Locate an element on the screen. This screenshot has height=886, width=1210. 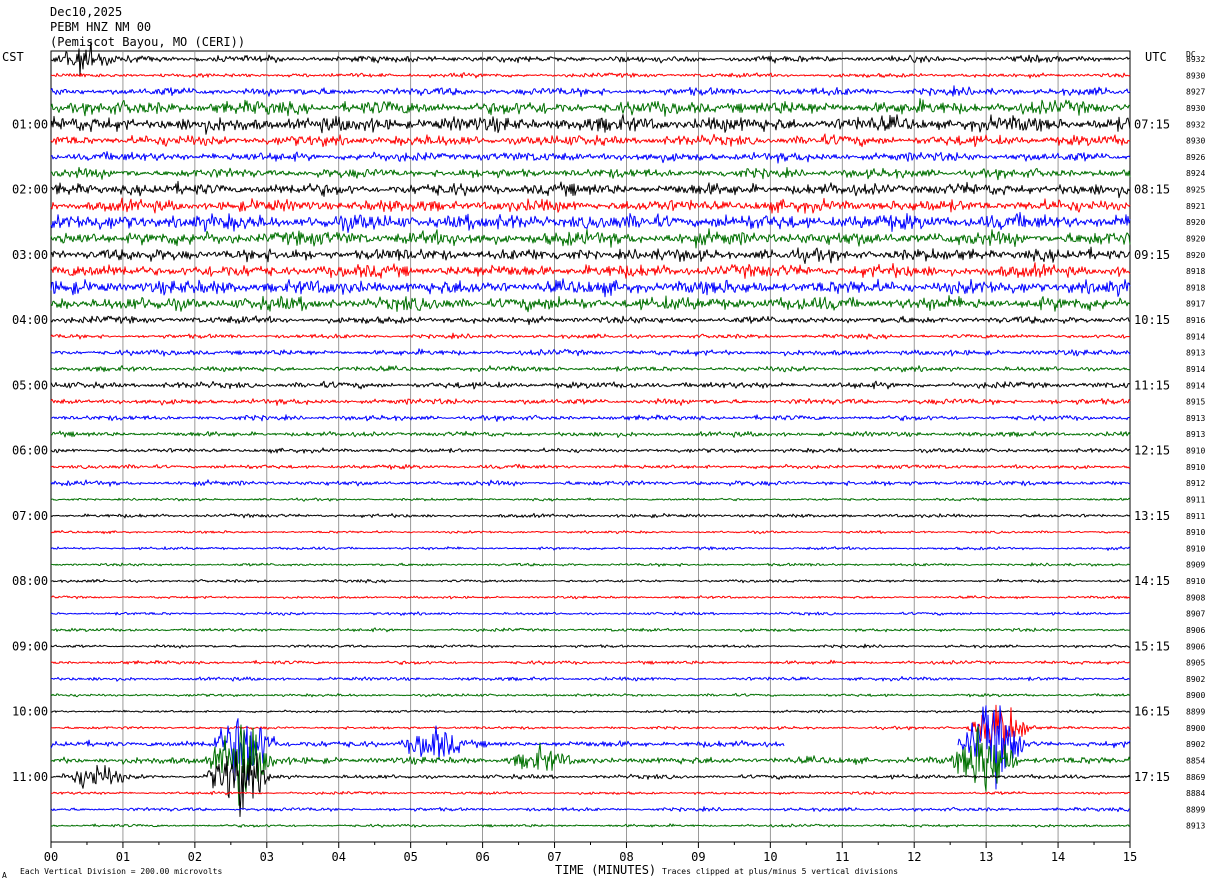
utc-hour-label: 08:15 is located at coordinates (1152, 190).